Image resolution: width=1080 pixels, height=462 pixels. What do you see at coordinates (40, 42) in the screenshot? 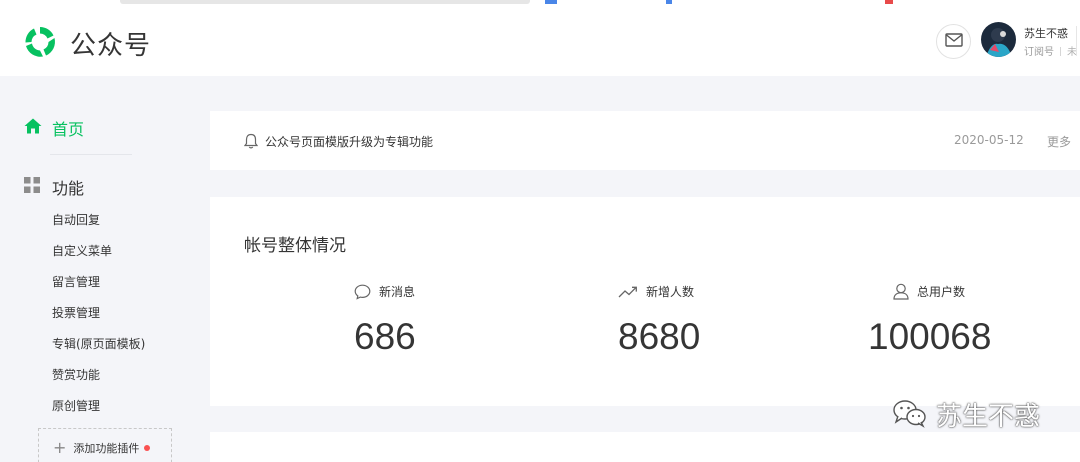
I see `wechat-logo-icon` at bounding box center [40, 42].